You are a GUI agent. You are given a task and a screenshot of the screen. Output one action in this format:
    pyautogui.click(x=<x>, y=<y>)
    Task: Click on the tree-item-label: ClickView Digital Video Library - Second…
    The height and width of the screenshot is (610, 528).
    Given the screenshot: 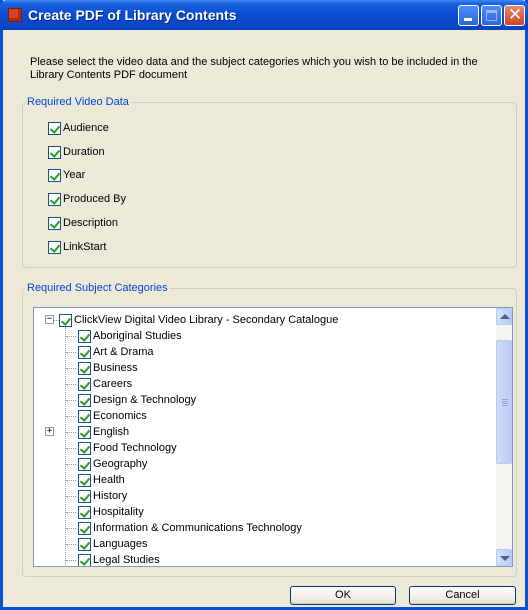 What is the action you would take?
    pyautogui.click(x=206, y=320)
    